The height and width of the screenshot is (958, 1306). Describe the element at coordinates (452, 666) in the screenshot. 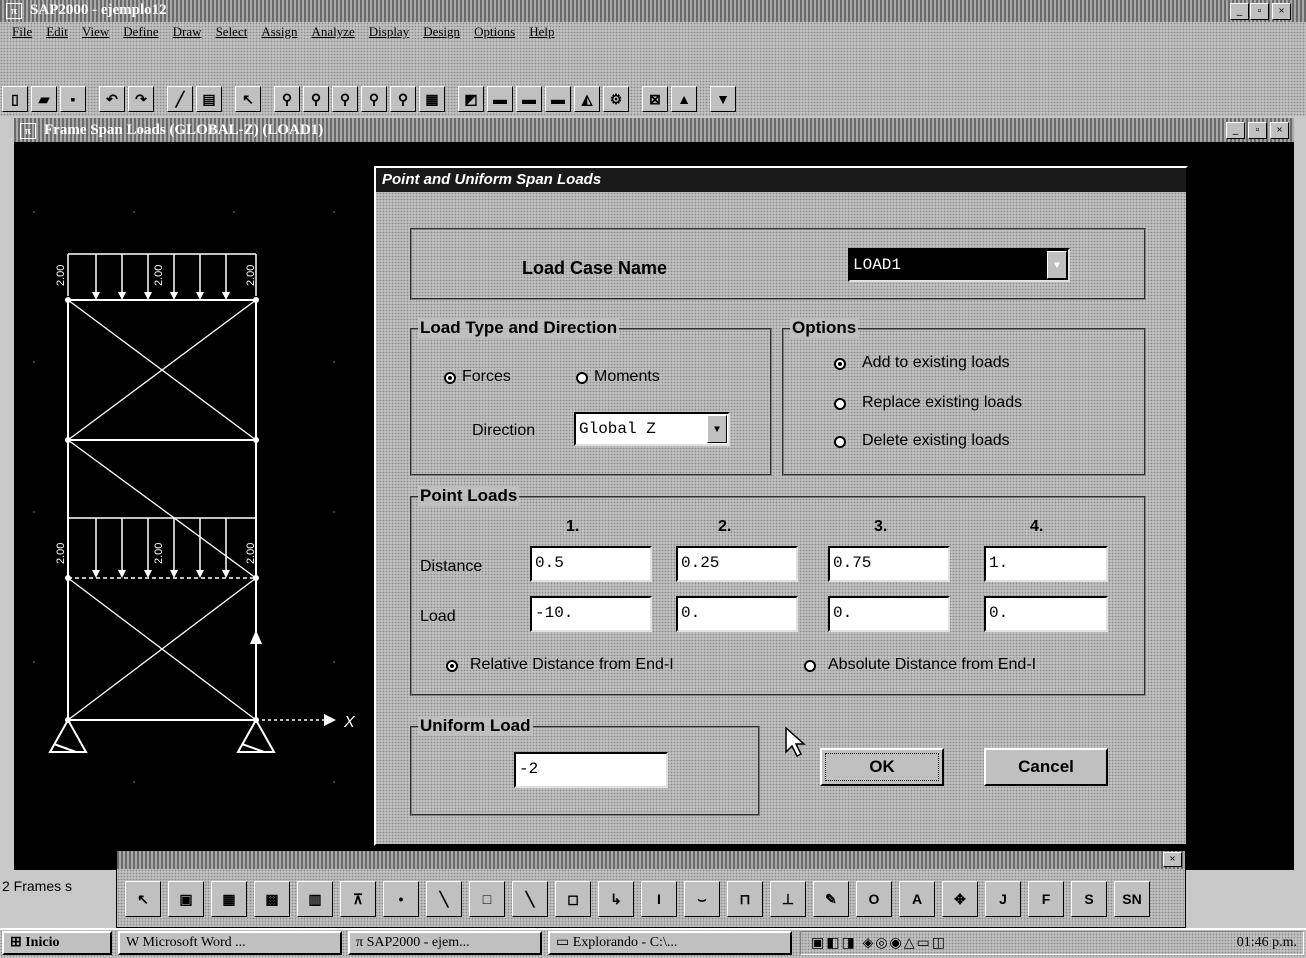

I see `relative-distance-radio` at that location.